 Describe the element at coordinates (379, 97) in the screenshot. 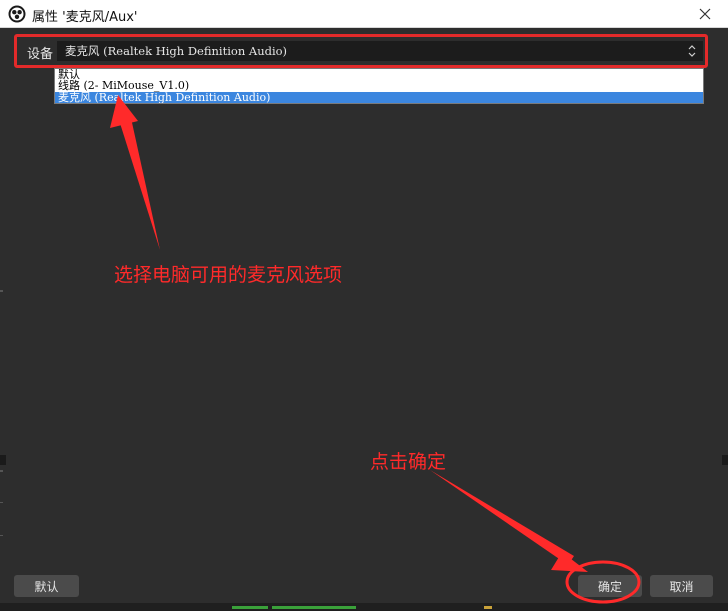

I see `dropdown-option-microphone: 麦克风 (Realtek High Definition Audio)` at that location.